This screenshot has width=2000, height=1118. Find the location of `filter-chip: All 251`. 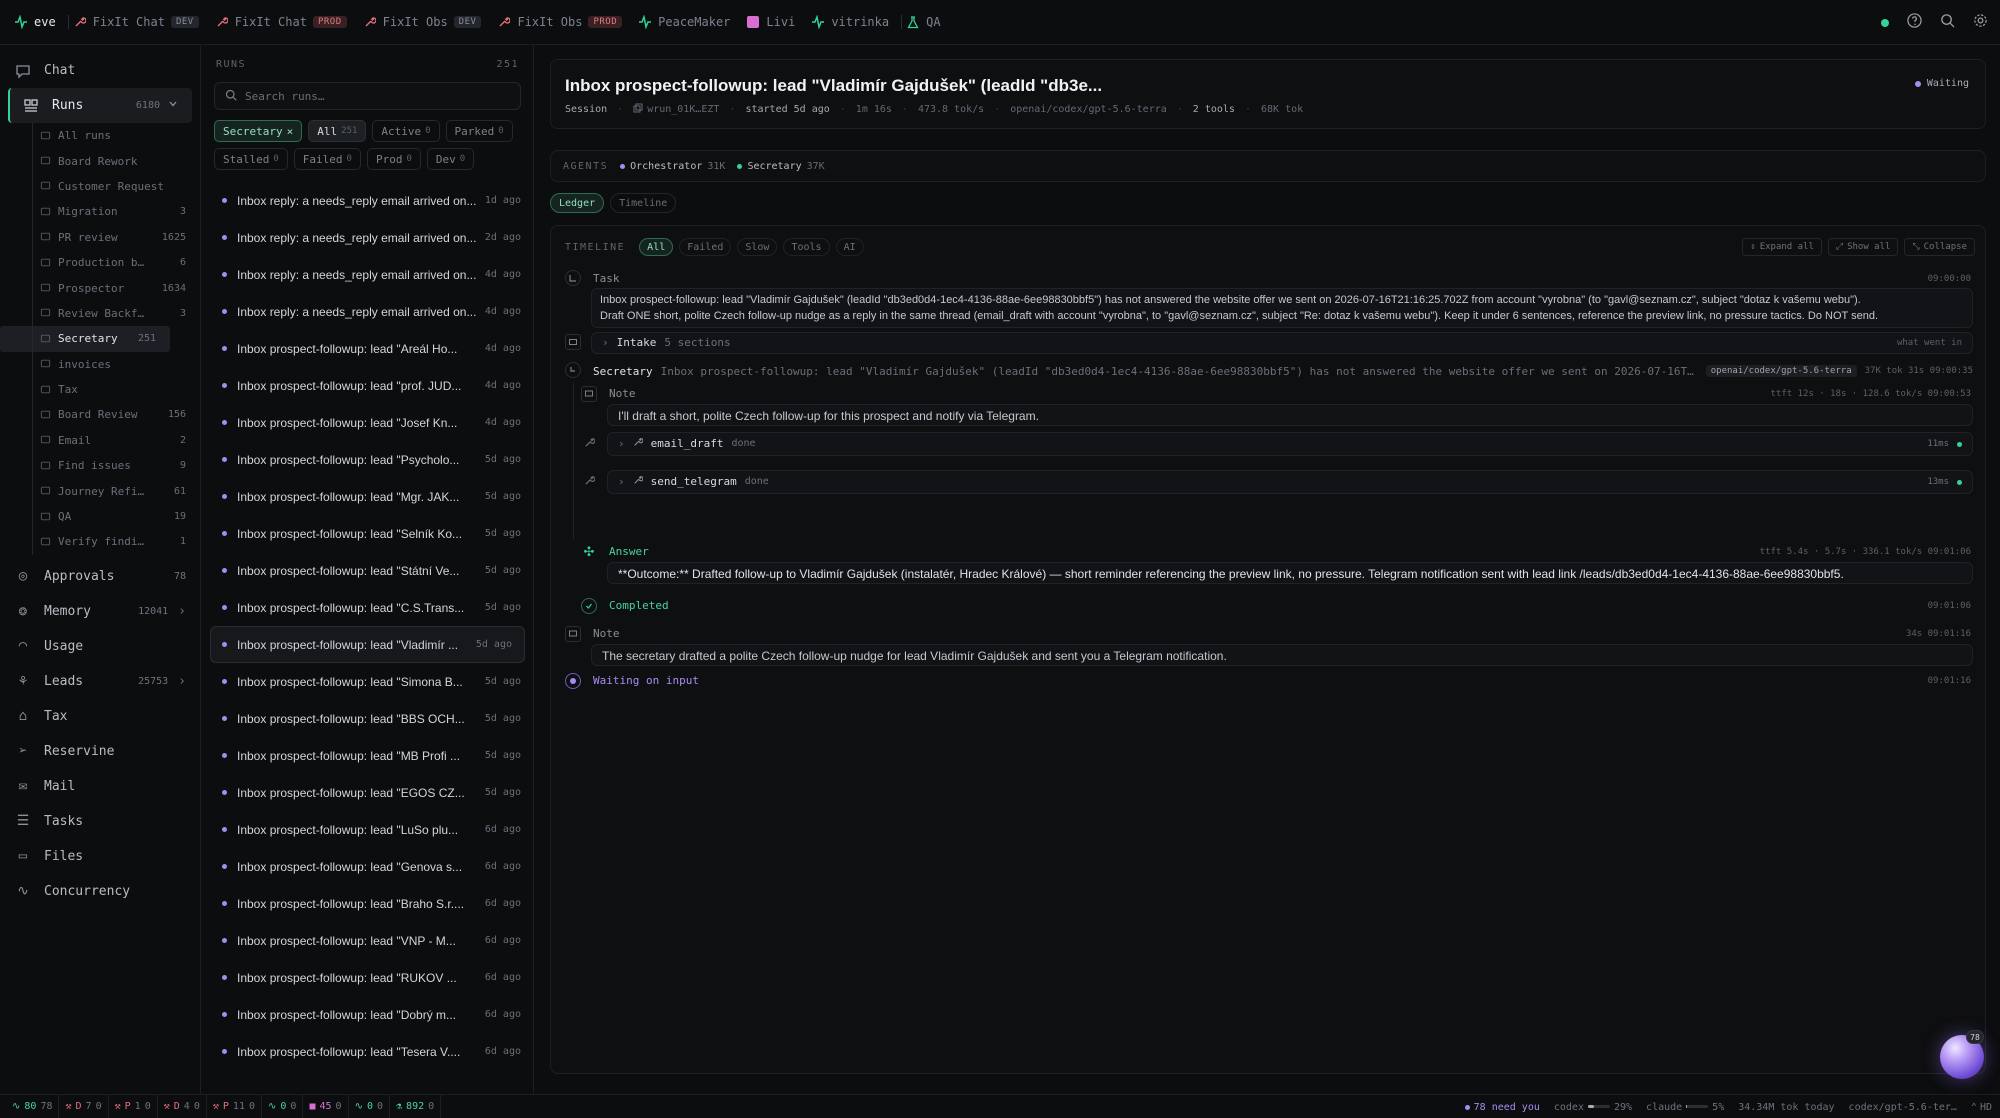

filter-chip: All 251 is located at coordinates (337, 131).